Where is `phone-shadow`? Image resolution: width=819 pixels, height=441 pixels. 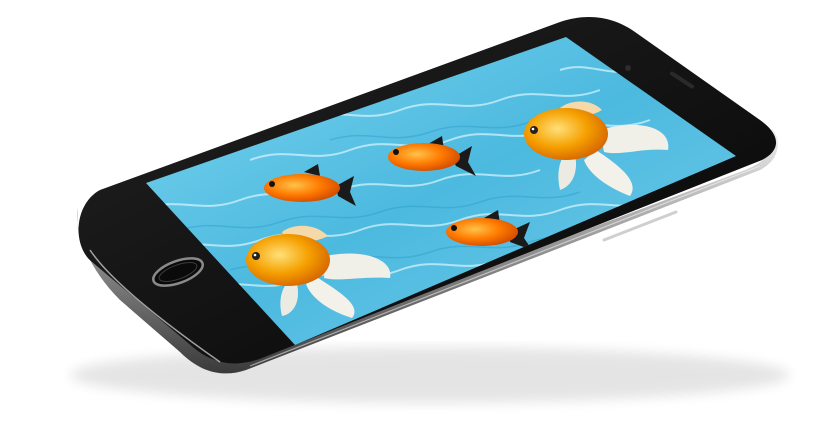
phone-shadow is located at coordinates (430, 375).